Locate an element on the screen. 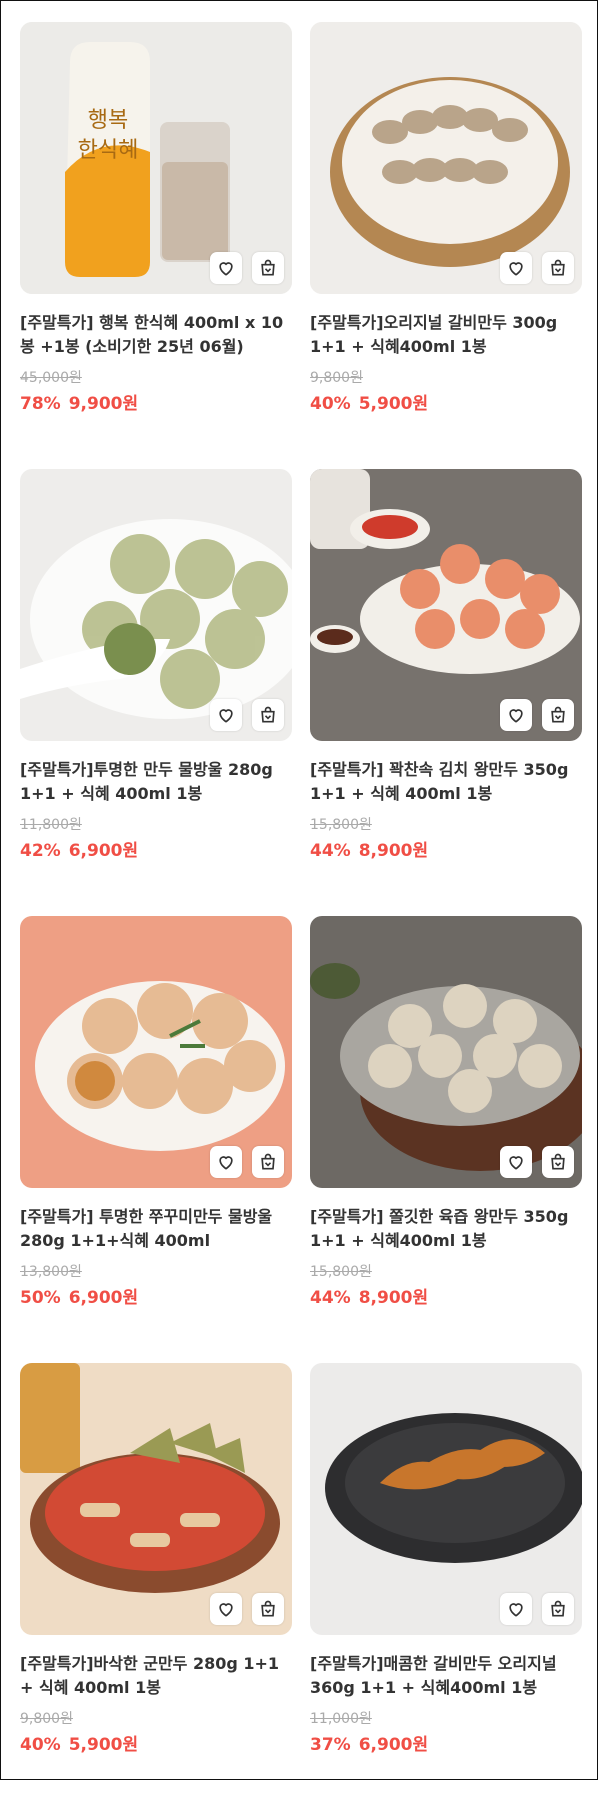  product-title: [주말특가] 투명한 쭈꾸미만두 물방울 280g 1+1+식혜 400ml is located at coordinates (156, 1229).